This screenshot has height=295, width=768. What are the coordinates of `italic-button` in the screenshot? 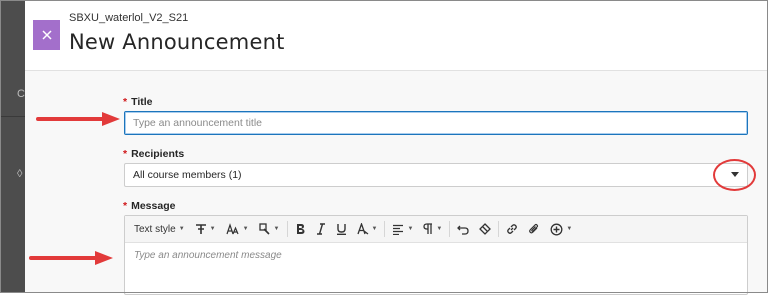 It's located at (321, 229).